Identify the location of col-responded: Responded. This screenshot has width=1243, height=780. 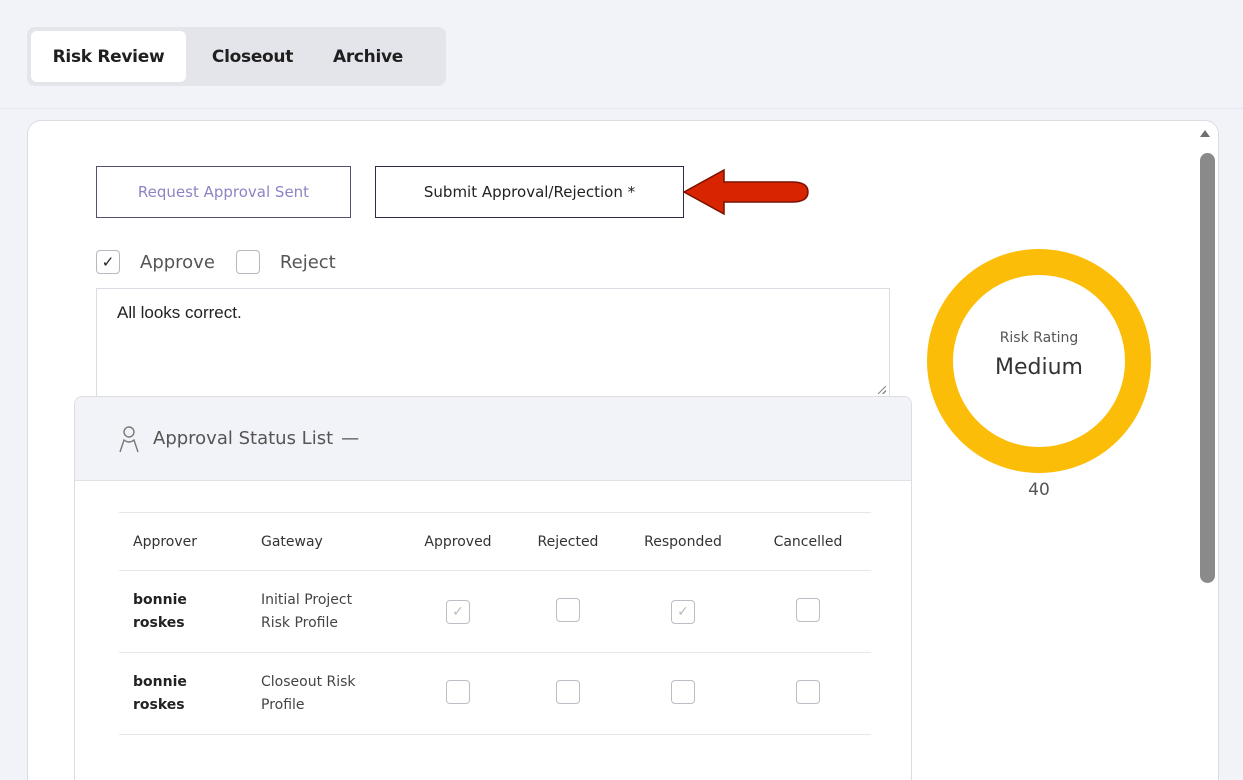
(683, 541).